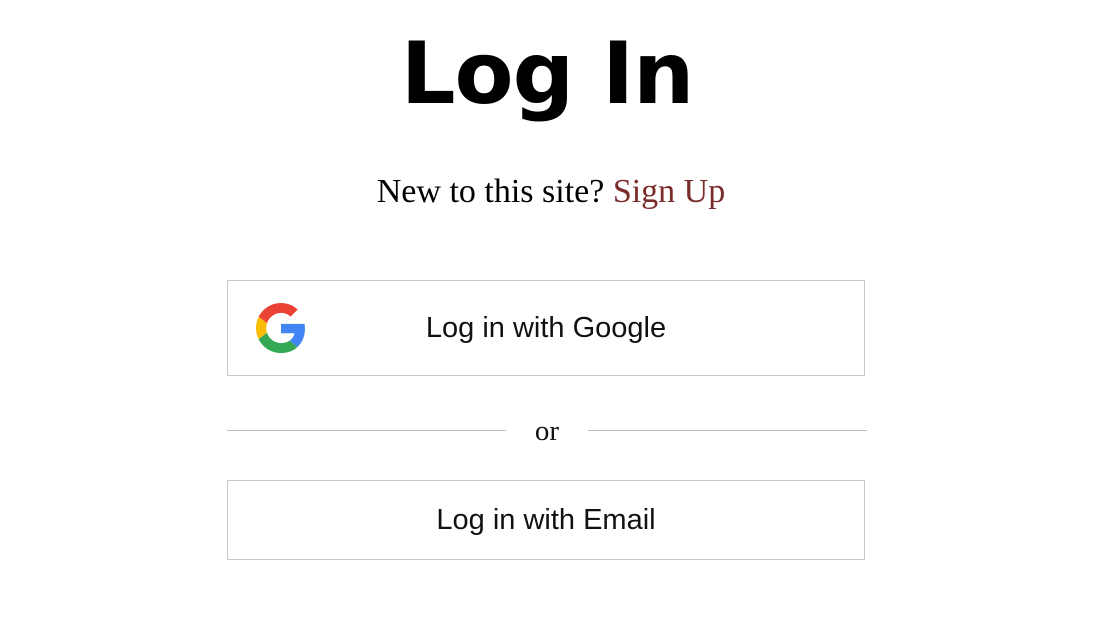 The image size is (1104, 632). I want to click on login-with-google-button: Log in with Google, so click(546, 328).